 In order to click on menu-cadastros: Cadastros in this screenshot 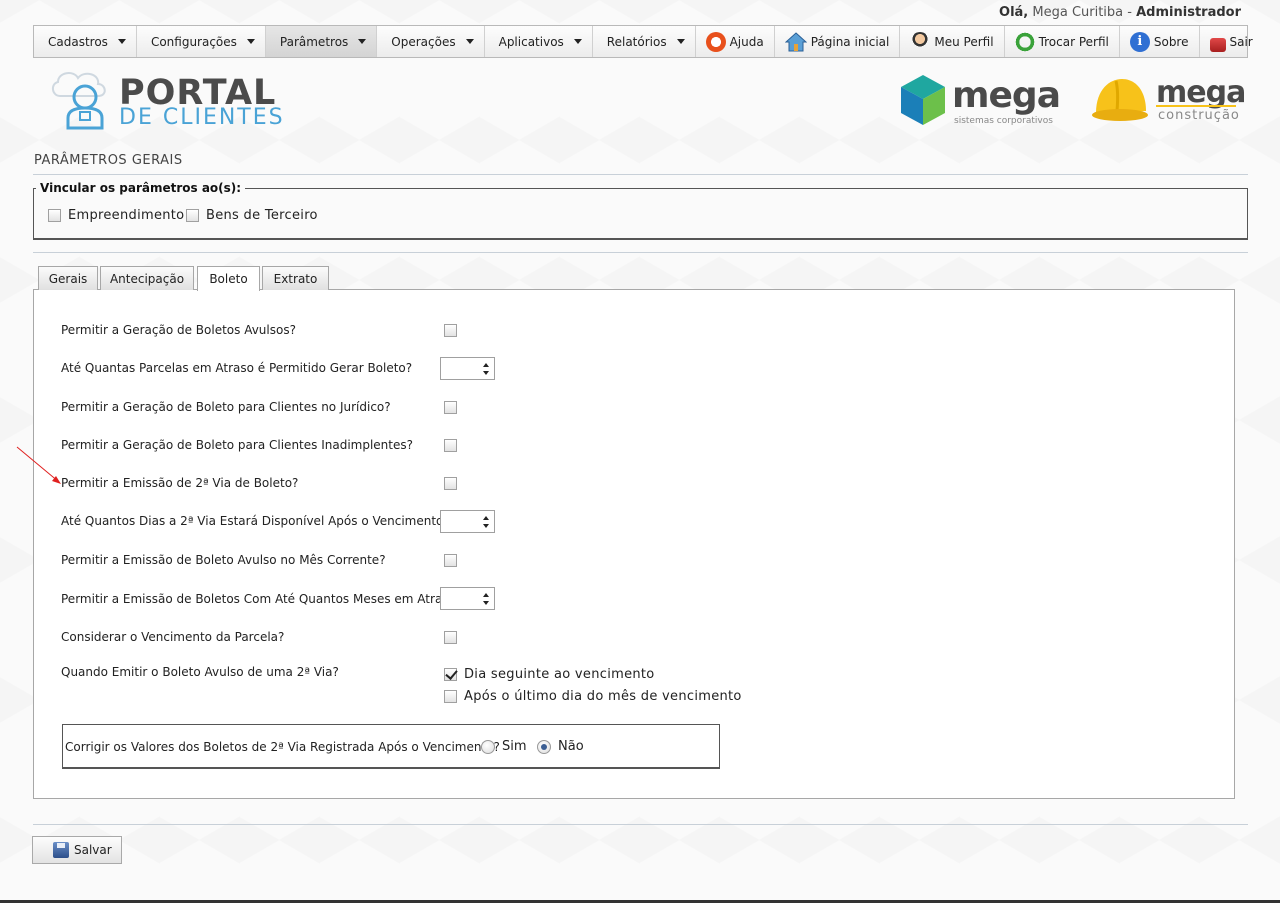, I will do `click(85, 41)`.